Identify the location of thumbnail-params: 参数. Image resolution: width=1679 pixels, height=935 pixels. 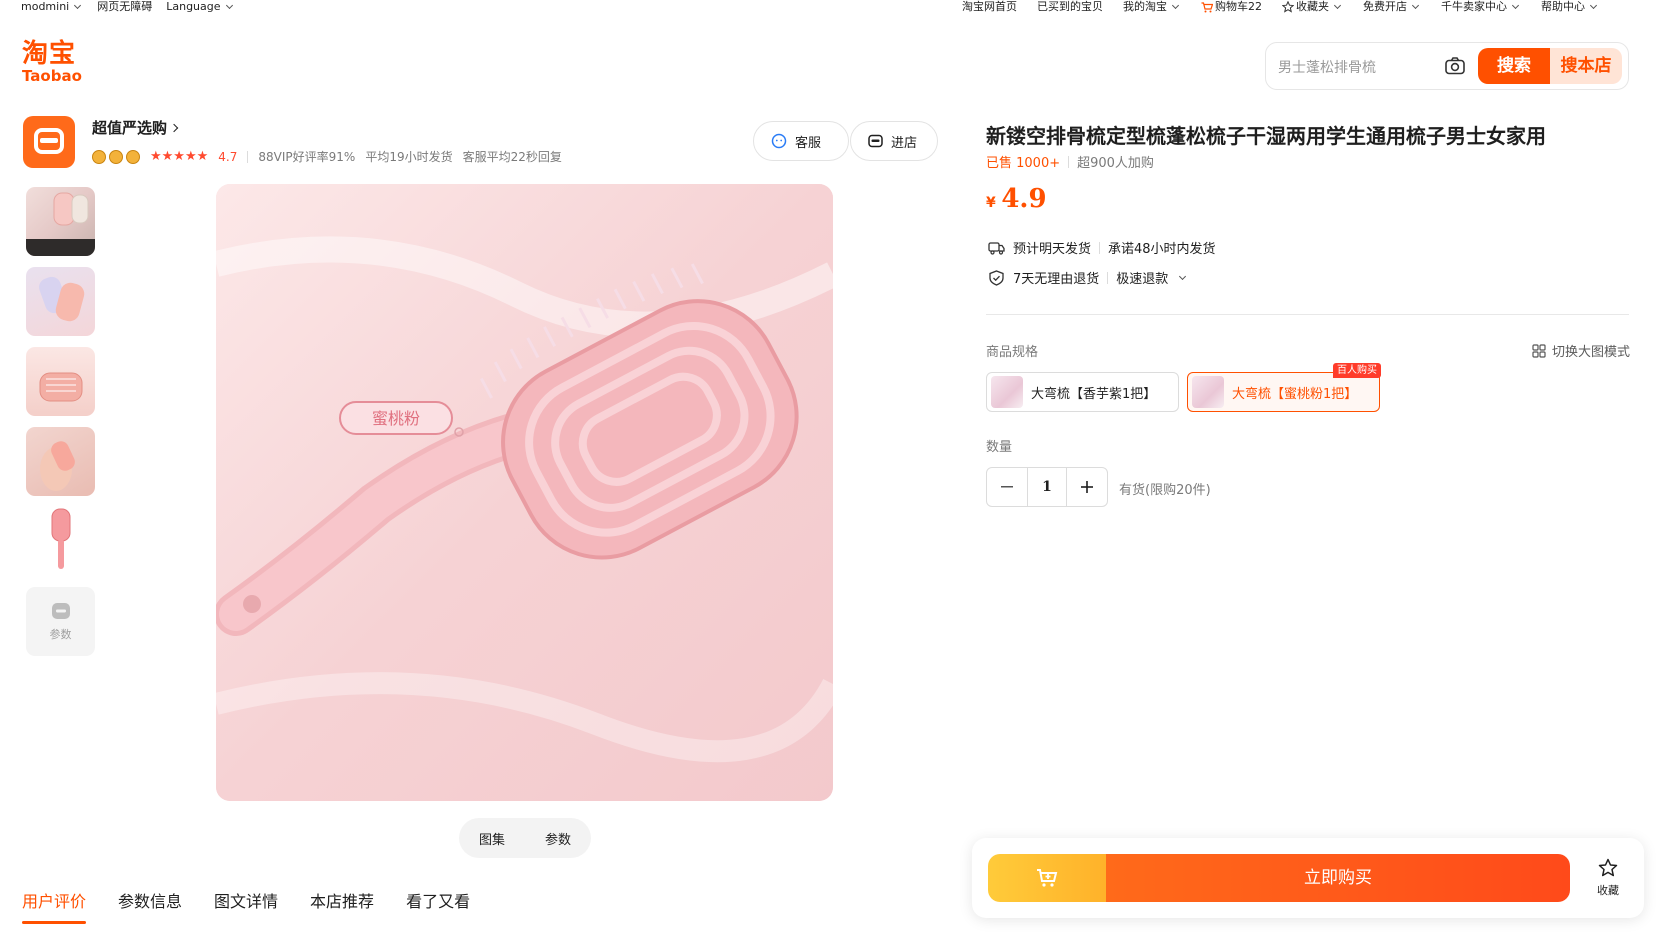
(60, 621).